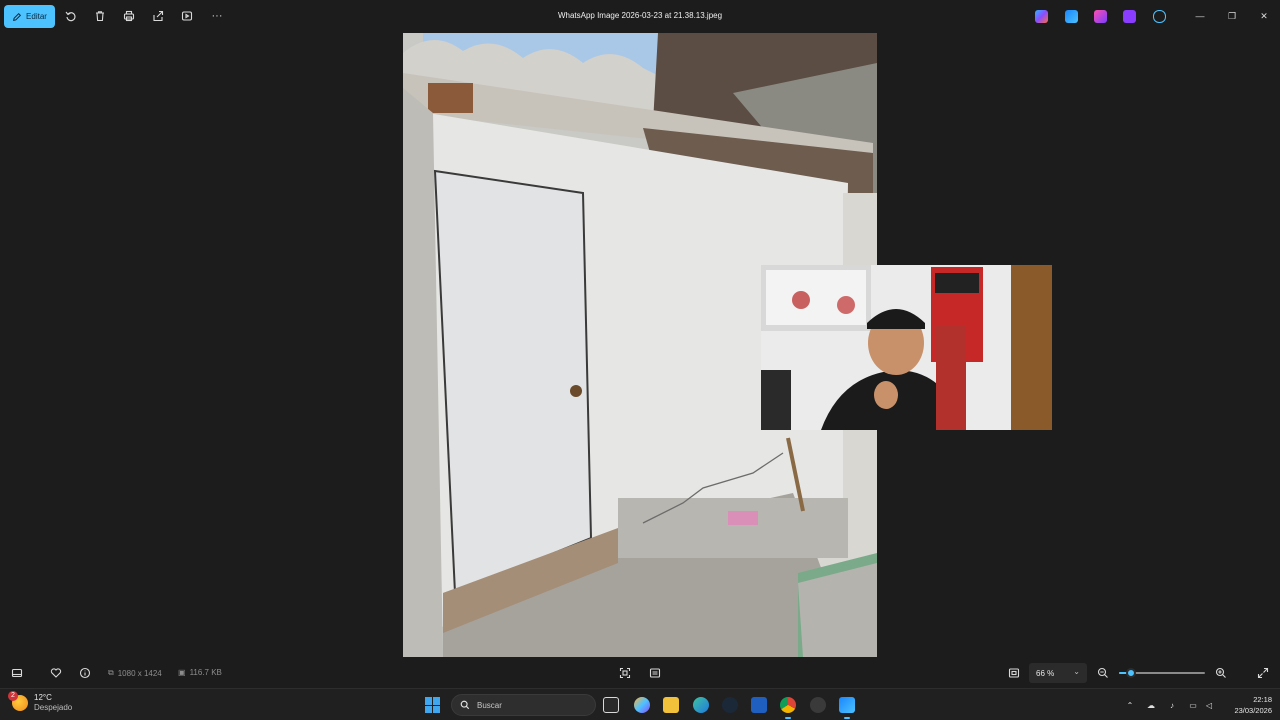 The width and height of the screenshot is (1280, 720). Describe the element at coordinates (17, 673) in the screenshot. I see `filmstrip-icon` at that location.